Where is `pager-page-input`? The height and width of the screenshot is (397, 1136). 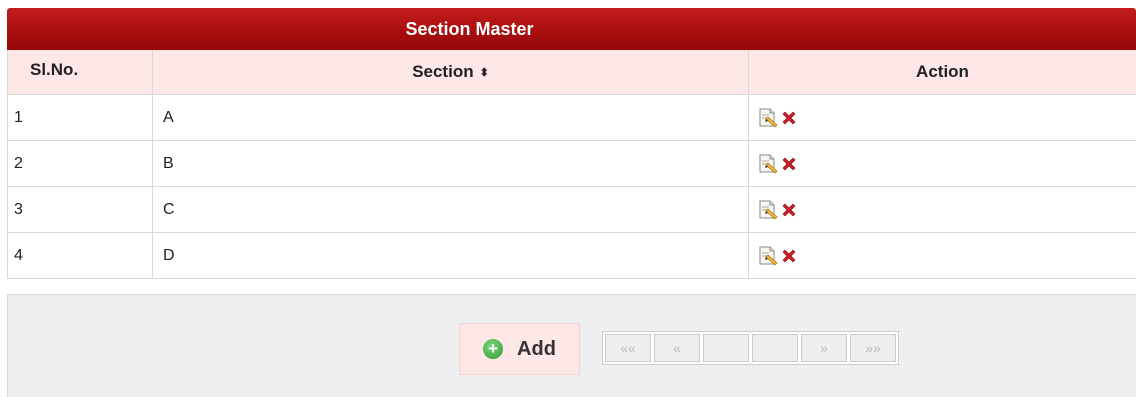
pager-page-input is located at coordinates (726, 348).